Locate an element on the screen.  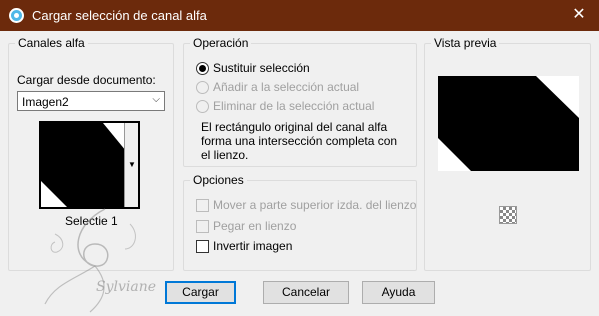
move-top-left-checkbox is located at coordinates (202, 205).